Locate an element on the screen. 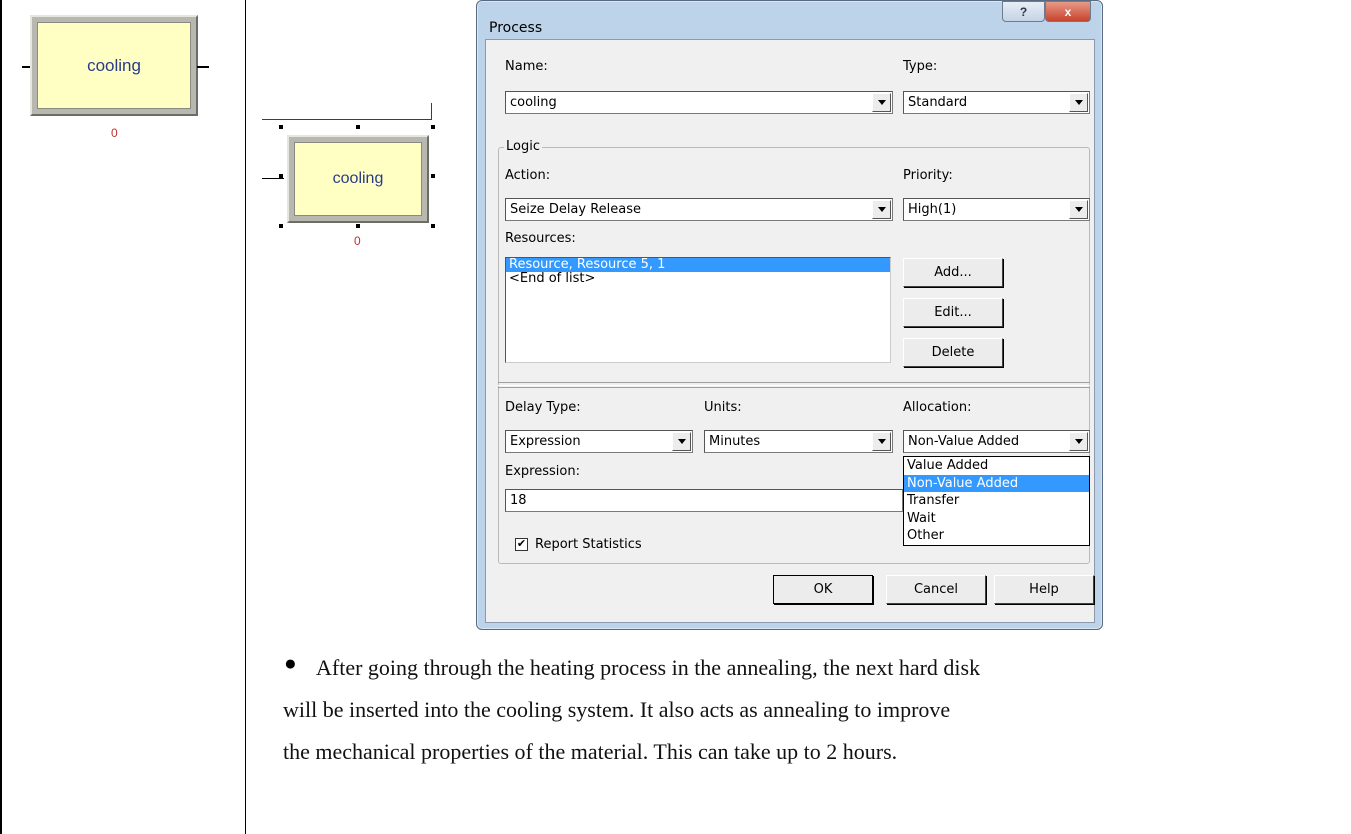 Image resolution: width=1351 pixels, height=834 pixels. delay-type-label: Delay Type: is located at coordinates (543, 407).